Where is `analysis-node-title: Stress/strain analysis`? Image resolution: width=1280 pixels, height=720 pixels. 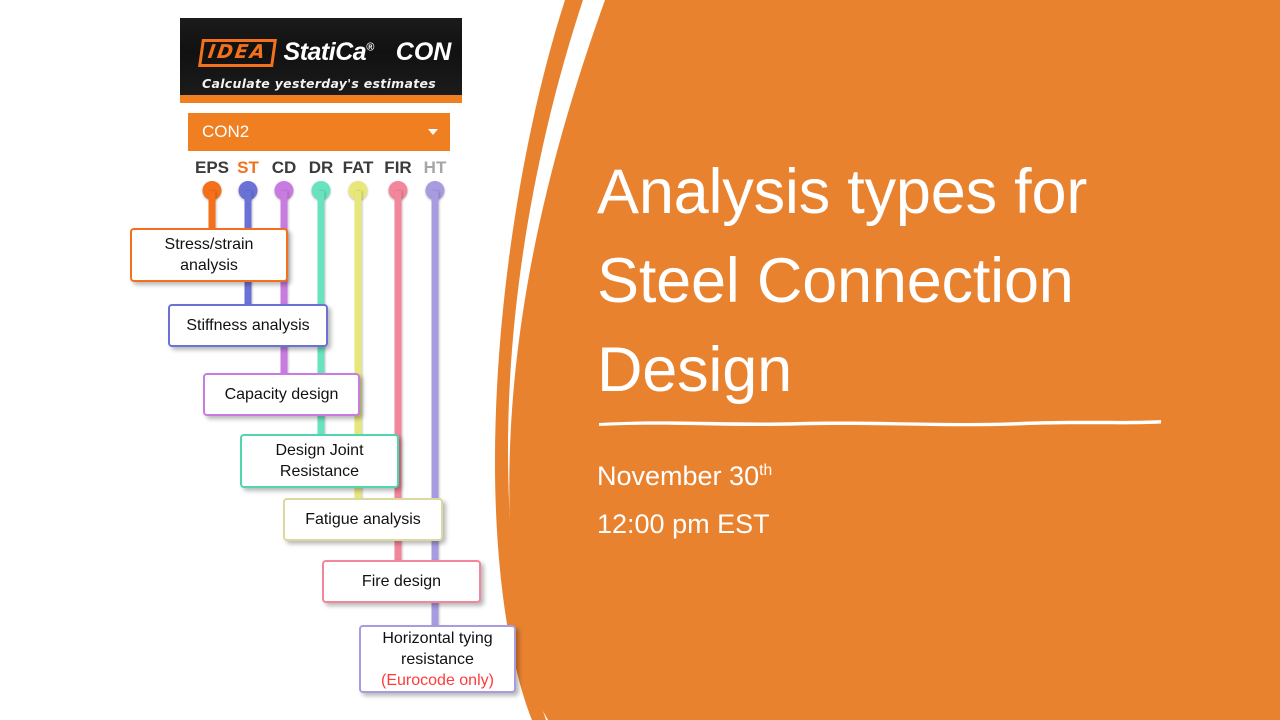
analysis-node-title: Stress/strain analysis is located at coordinates (209, 255).